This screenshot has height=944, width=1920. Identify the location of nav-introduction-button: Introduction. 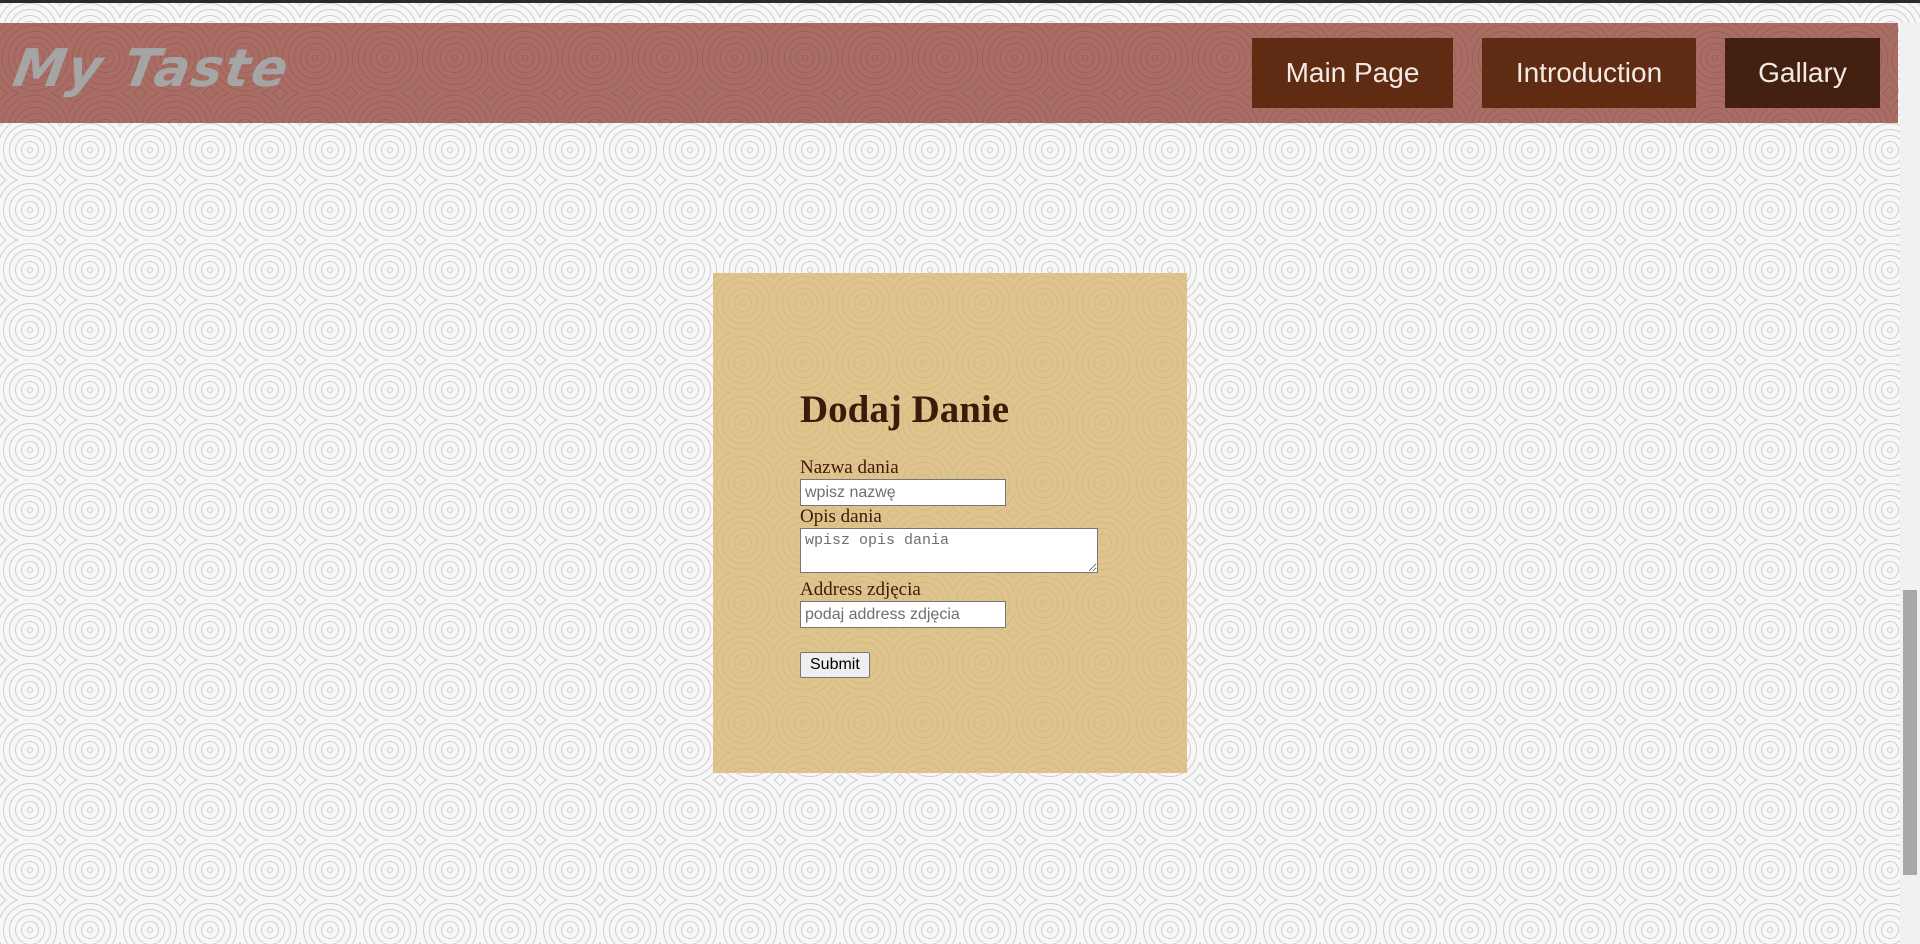
(1589, 73).